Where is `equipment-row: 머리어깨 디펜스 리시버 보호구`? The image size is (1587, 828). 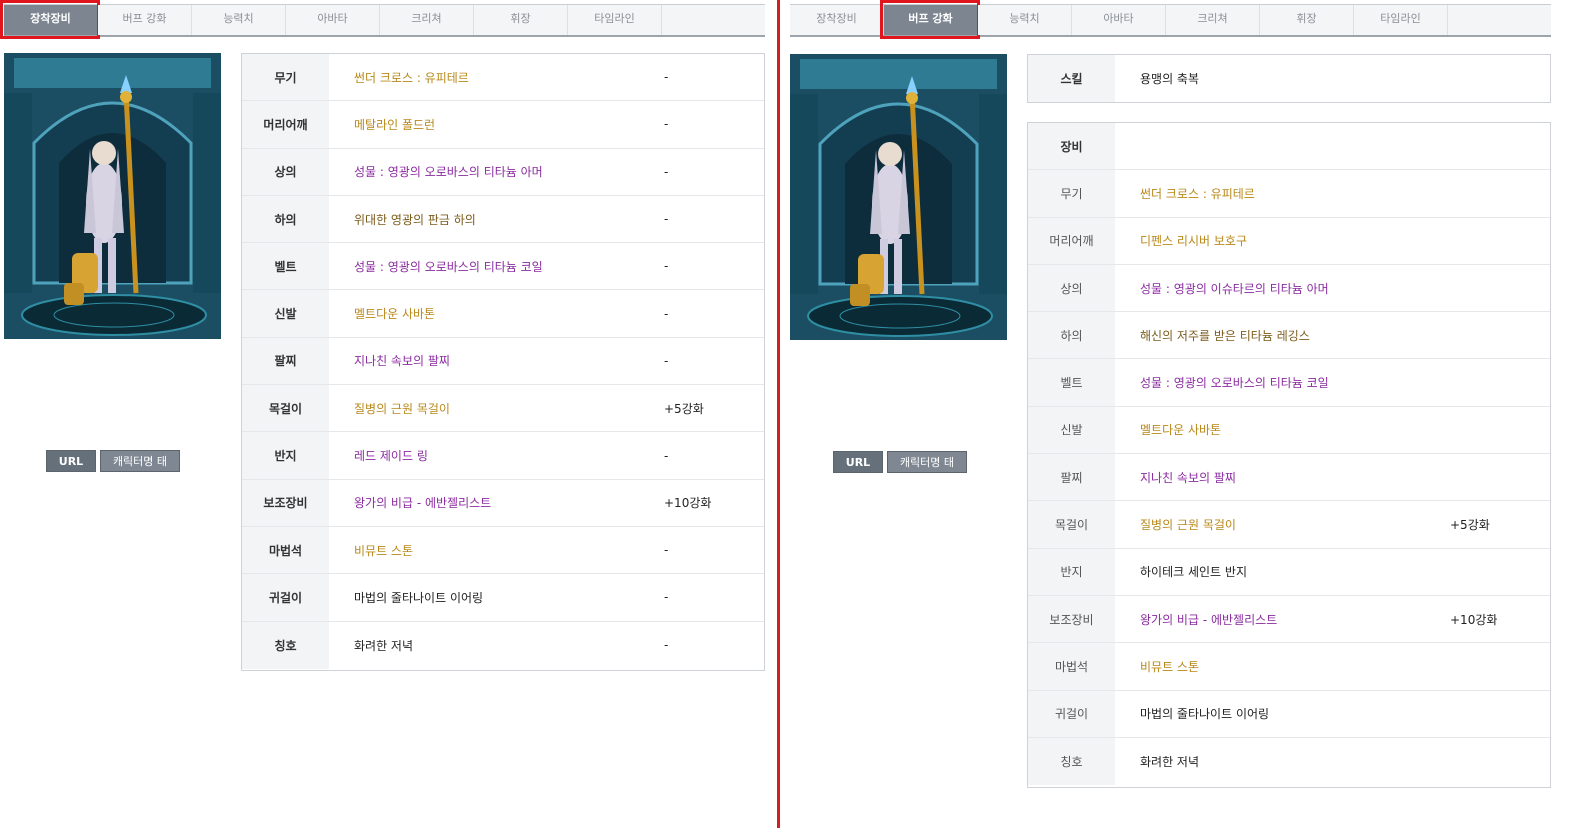 equipment-row: 머리어깨 디펜스 리시버 보호구 is located at coordinates (1289, 241).